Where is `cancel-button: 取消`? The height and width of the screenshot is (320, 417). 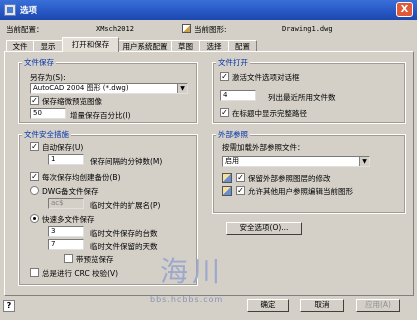
cancel-button: 取消 is located at coordinates (322, 305).